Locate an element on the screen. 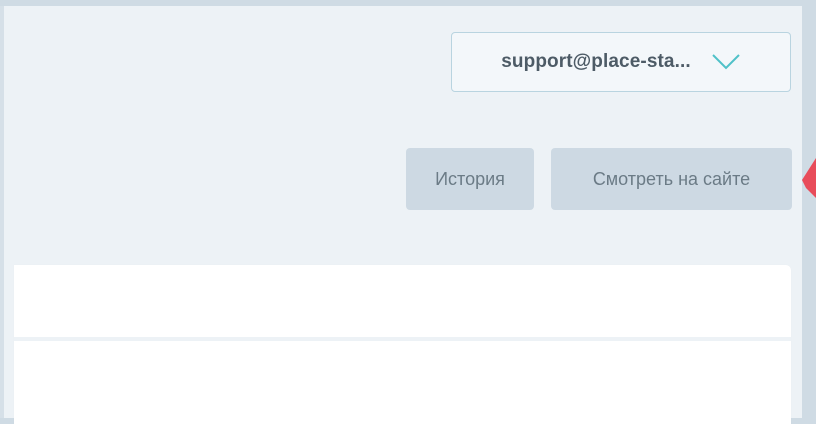  annotation-arrow-icon is located at coordinates (809, 178).